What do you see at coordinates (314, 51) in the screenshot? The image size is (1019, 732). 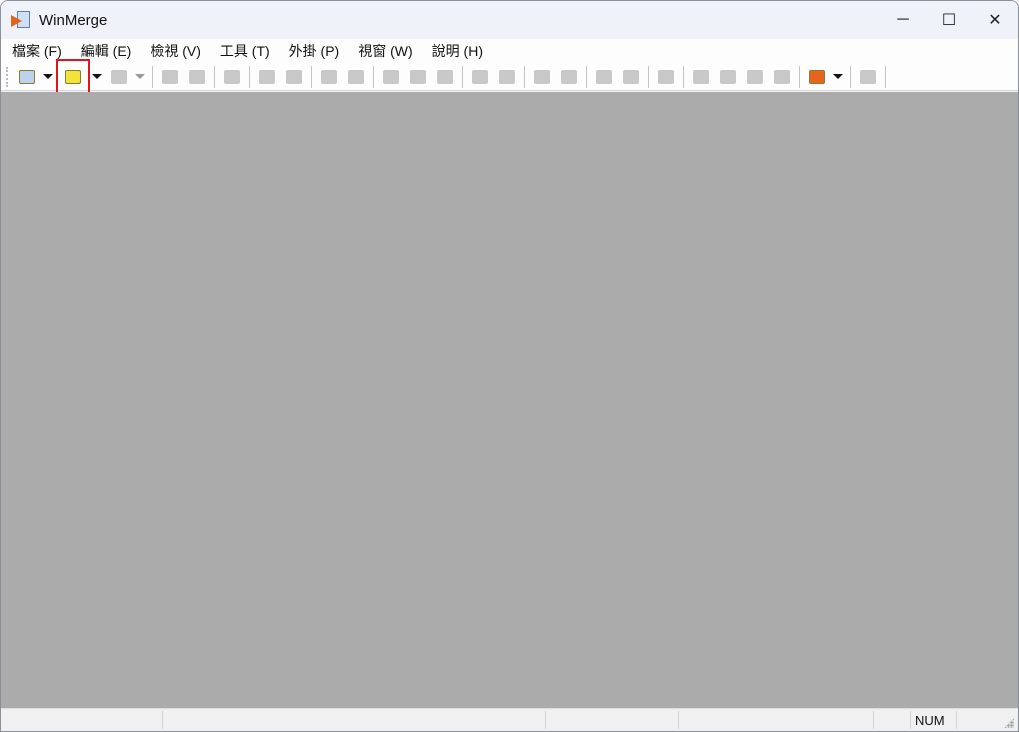 I see `menu-plugins: 外掛 (P)` at bounding box center [314, 51].